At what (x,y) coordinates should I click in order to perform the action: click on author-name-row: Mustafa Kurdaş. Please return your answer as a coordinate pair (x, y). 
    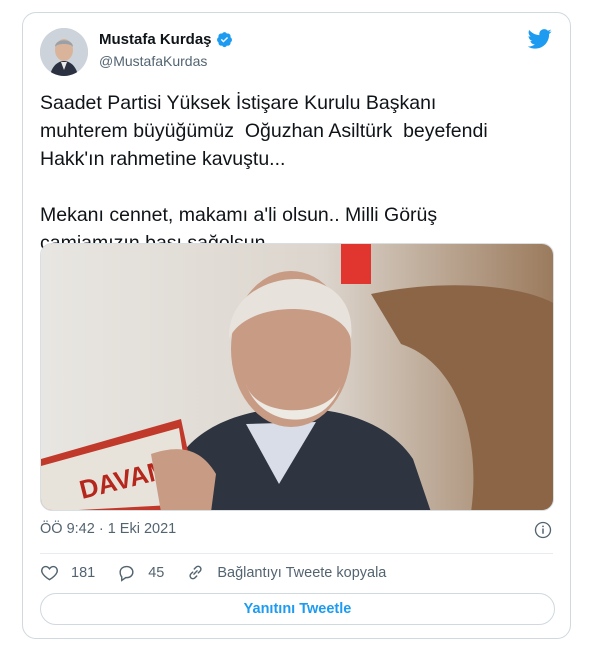
    Looking at the image, I should click on (166, 39).